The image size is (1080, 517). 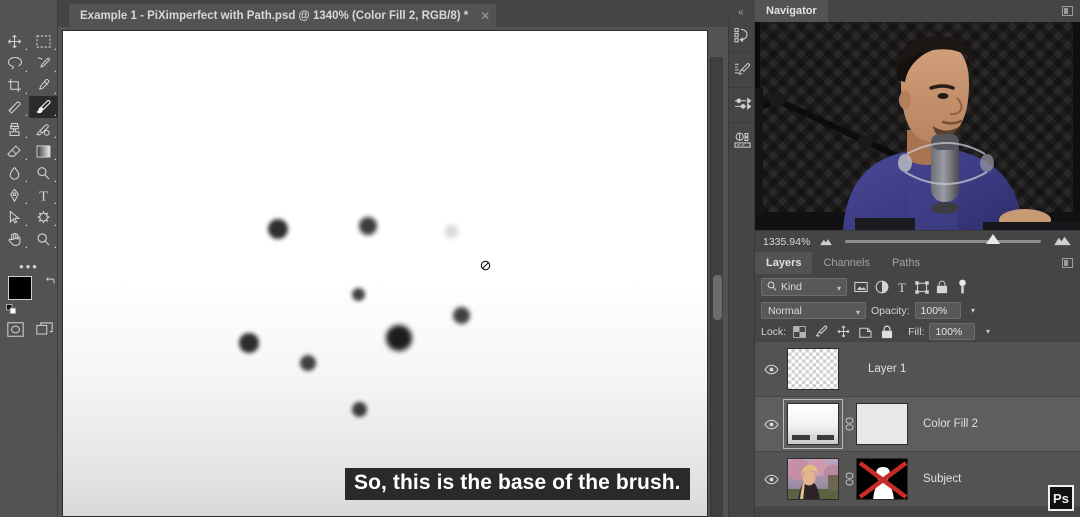 What do you see at coordinates (813, 310) in the screenshot?
I see `blend-mode-select: Normal ▾` at bounding box center [813, 310].